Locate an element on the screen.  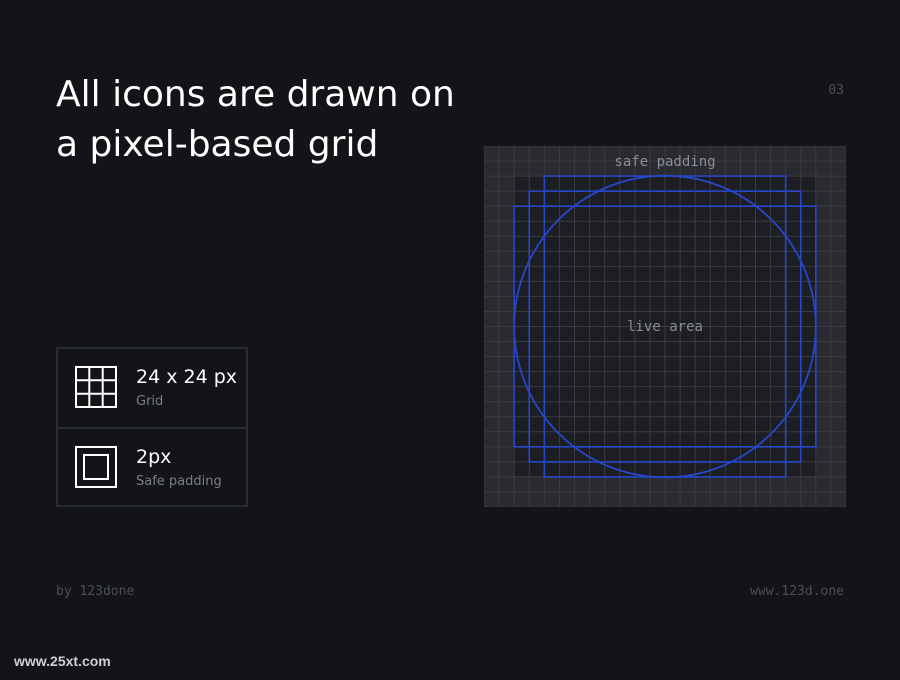
page-number: 03 is located at coordinates (836, 90).